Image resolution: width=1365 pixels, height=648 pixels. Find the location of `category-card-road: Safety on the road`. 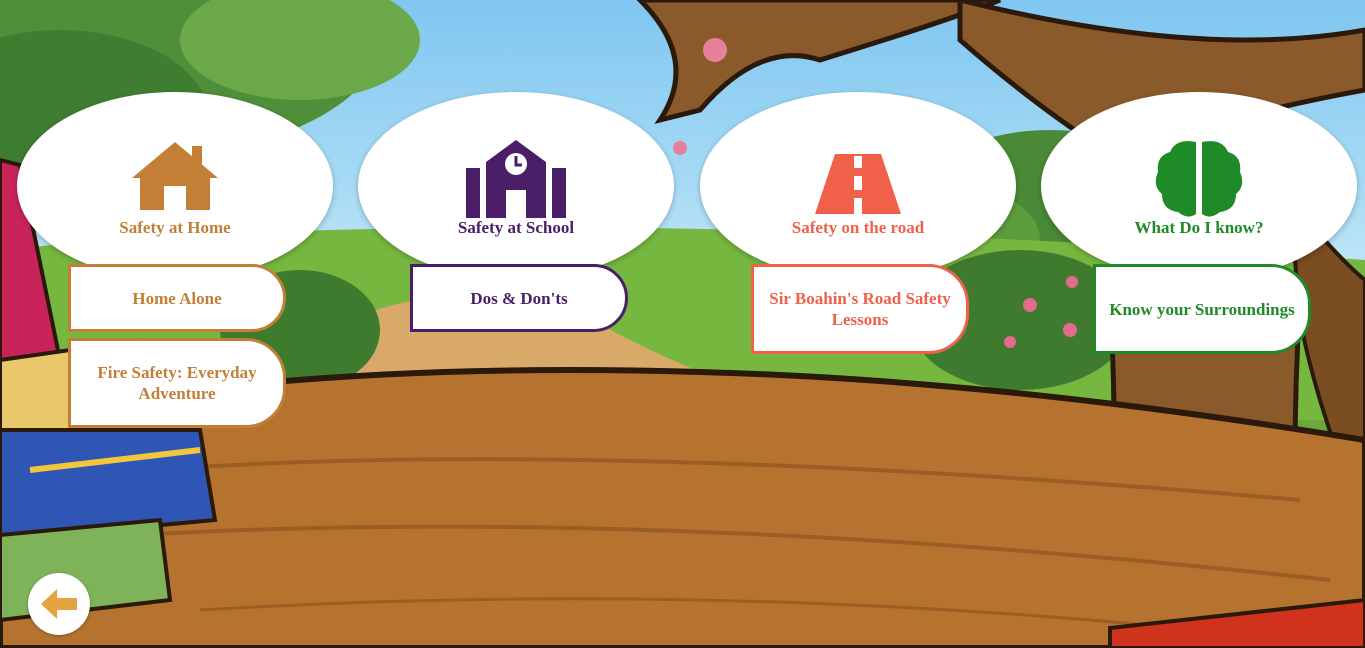

category-card-road: Safety on the road is located at coordinates (858, 186).